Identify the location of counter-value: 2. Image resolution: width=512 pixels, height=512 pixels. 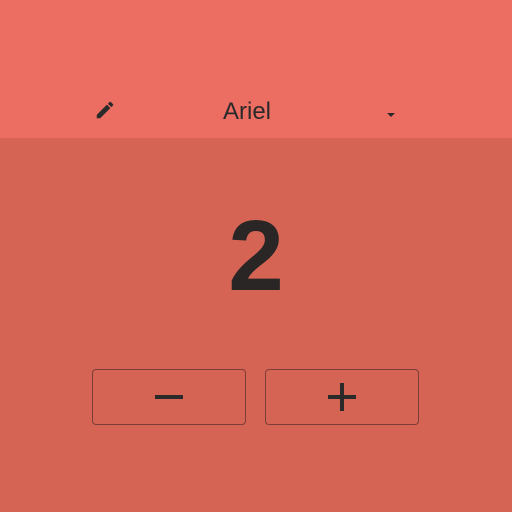
(256, 256).